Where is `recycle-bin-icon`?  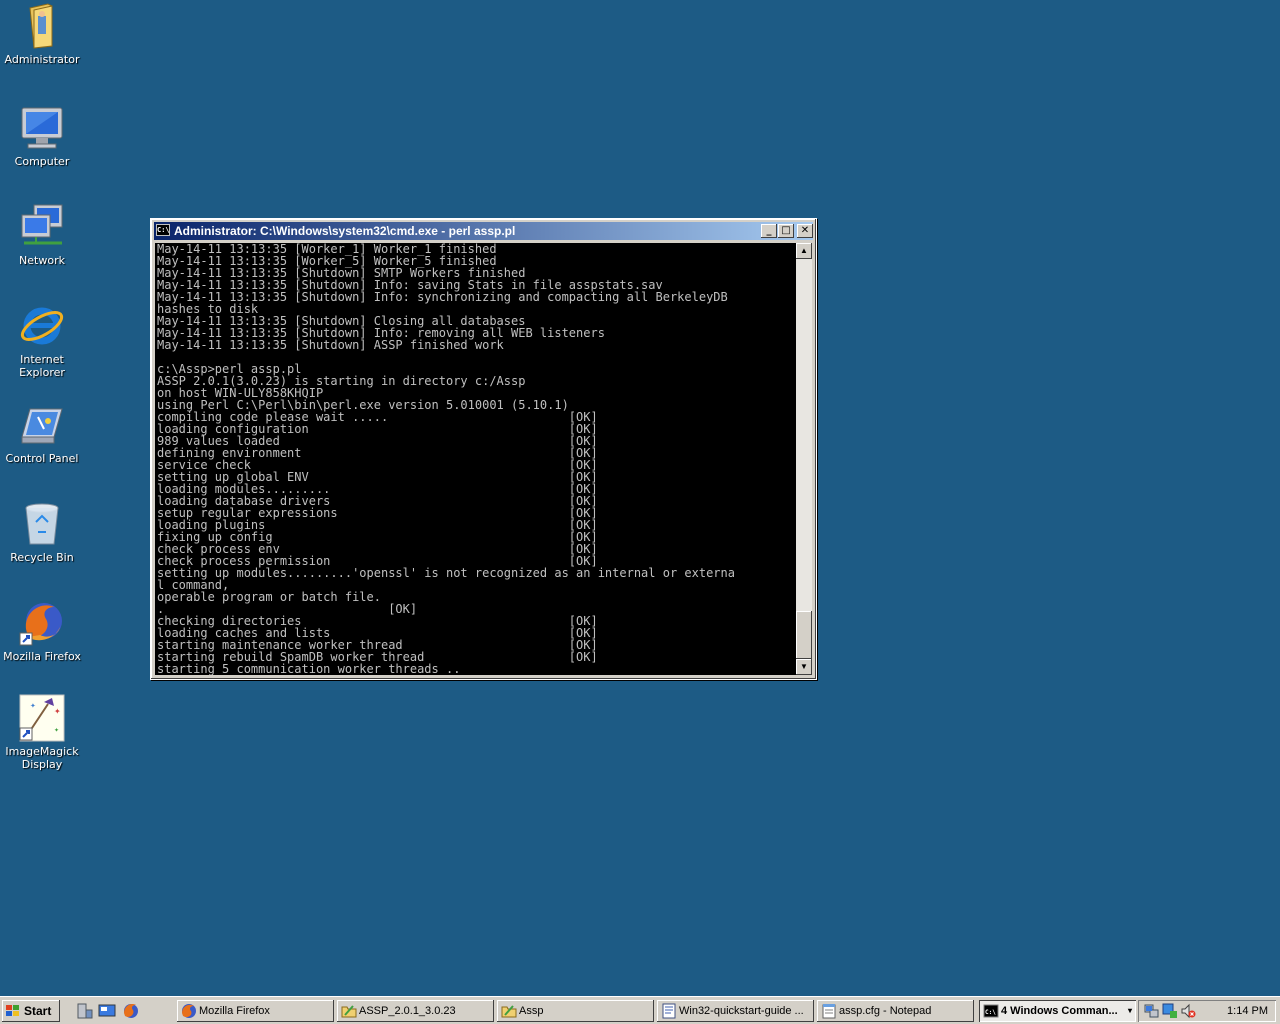
recycle-bin-icon is located at coordinates (42, 524).